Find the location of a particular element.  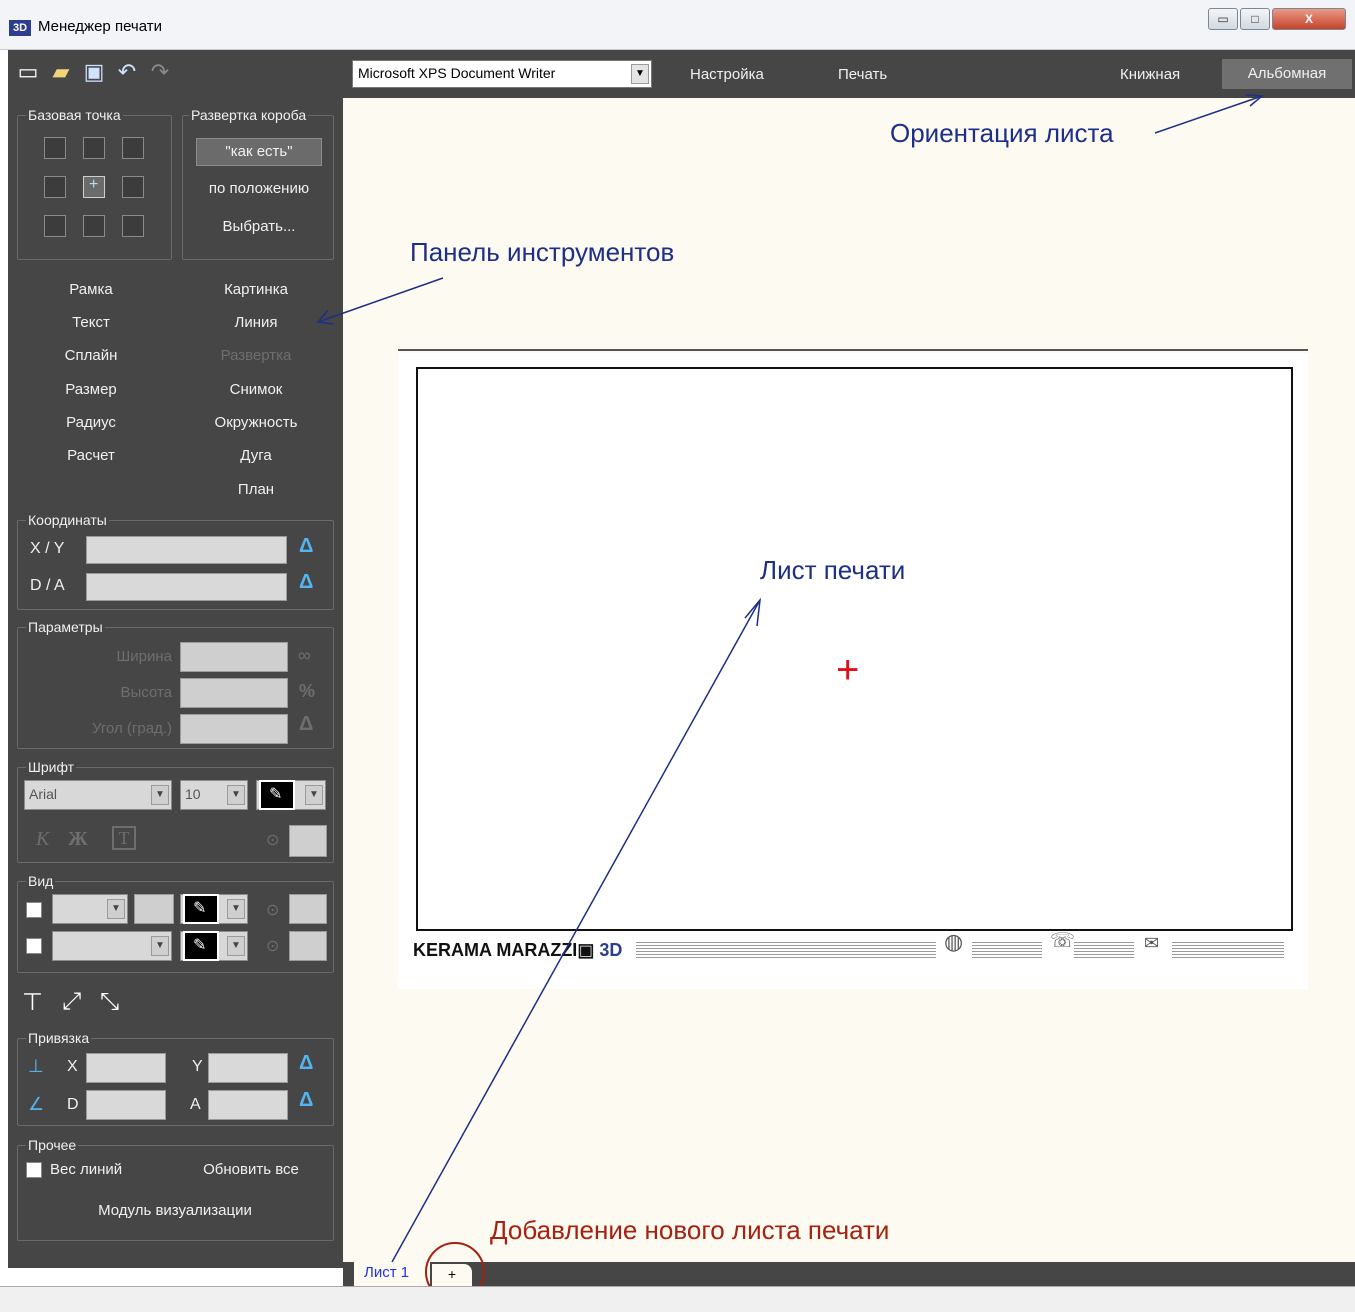

arrow-toolbar is located at coordinates (380, 300).